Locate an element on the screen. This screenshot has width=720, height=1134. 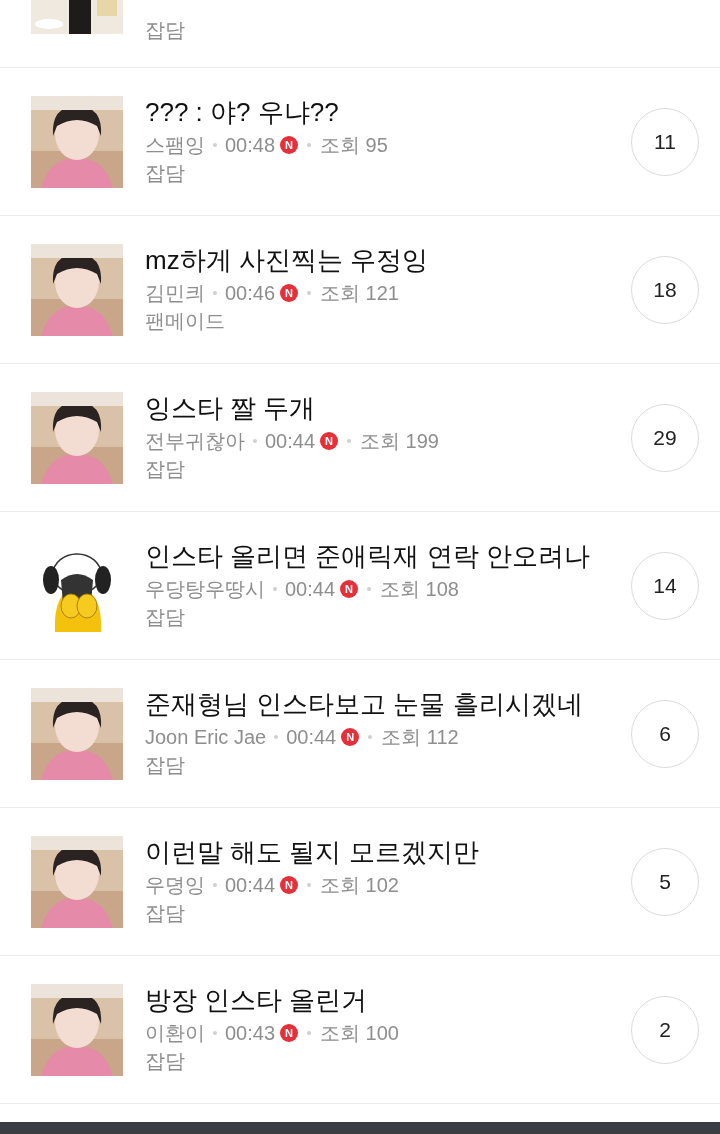
view-count: 조회 102 is located at coordinates (359, 885).